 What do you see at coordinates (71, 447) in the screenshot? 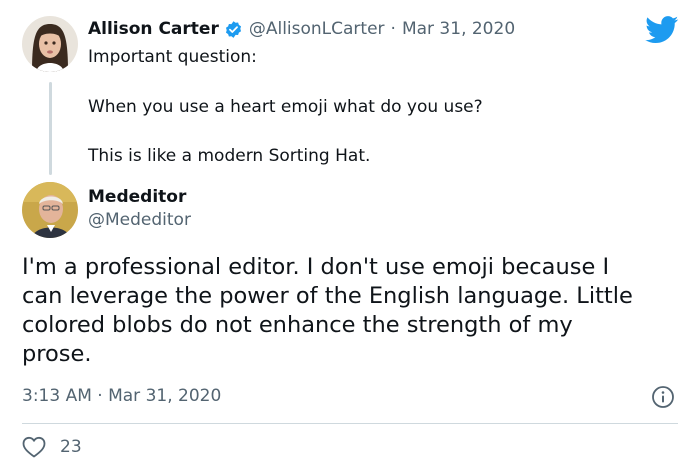
I see `like-count: 23` at bounding box center [71, 447].